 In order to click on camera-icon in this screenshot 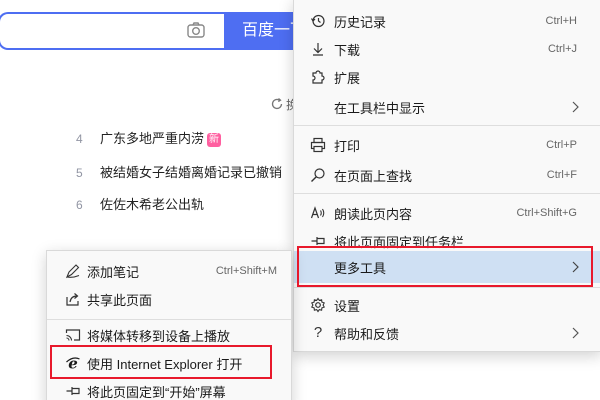, I will do `click(196, 30)`.